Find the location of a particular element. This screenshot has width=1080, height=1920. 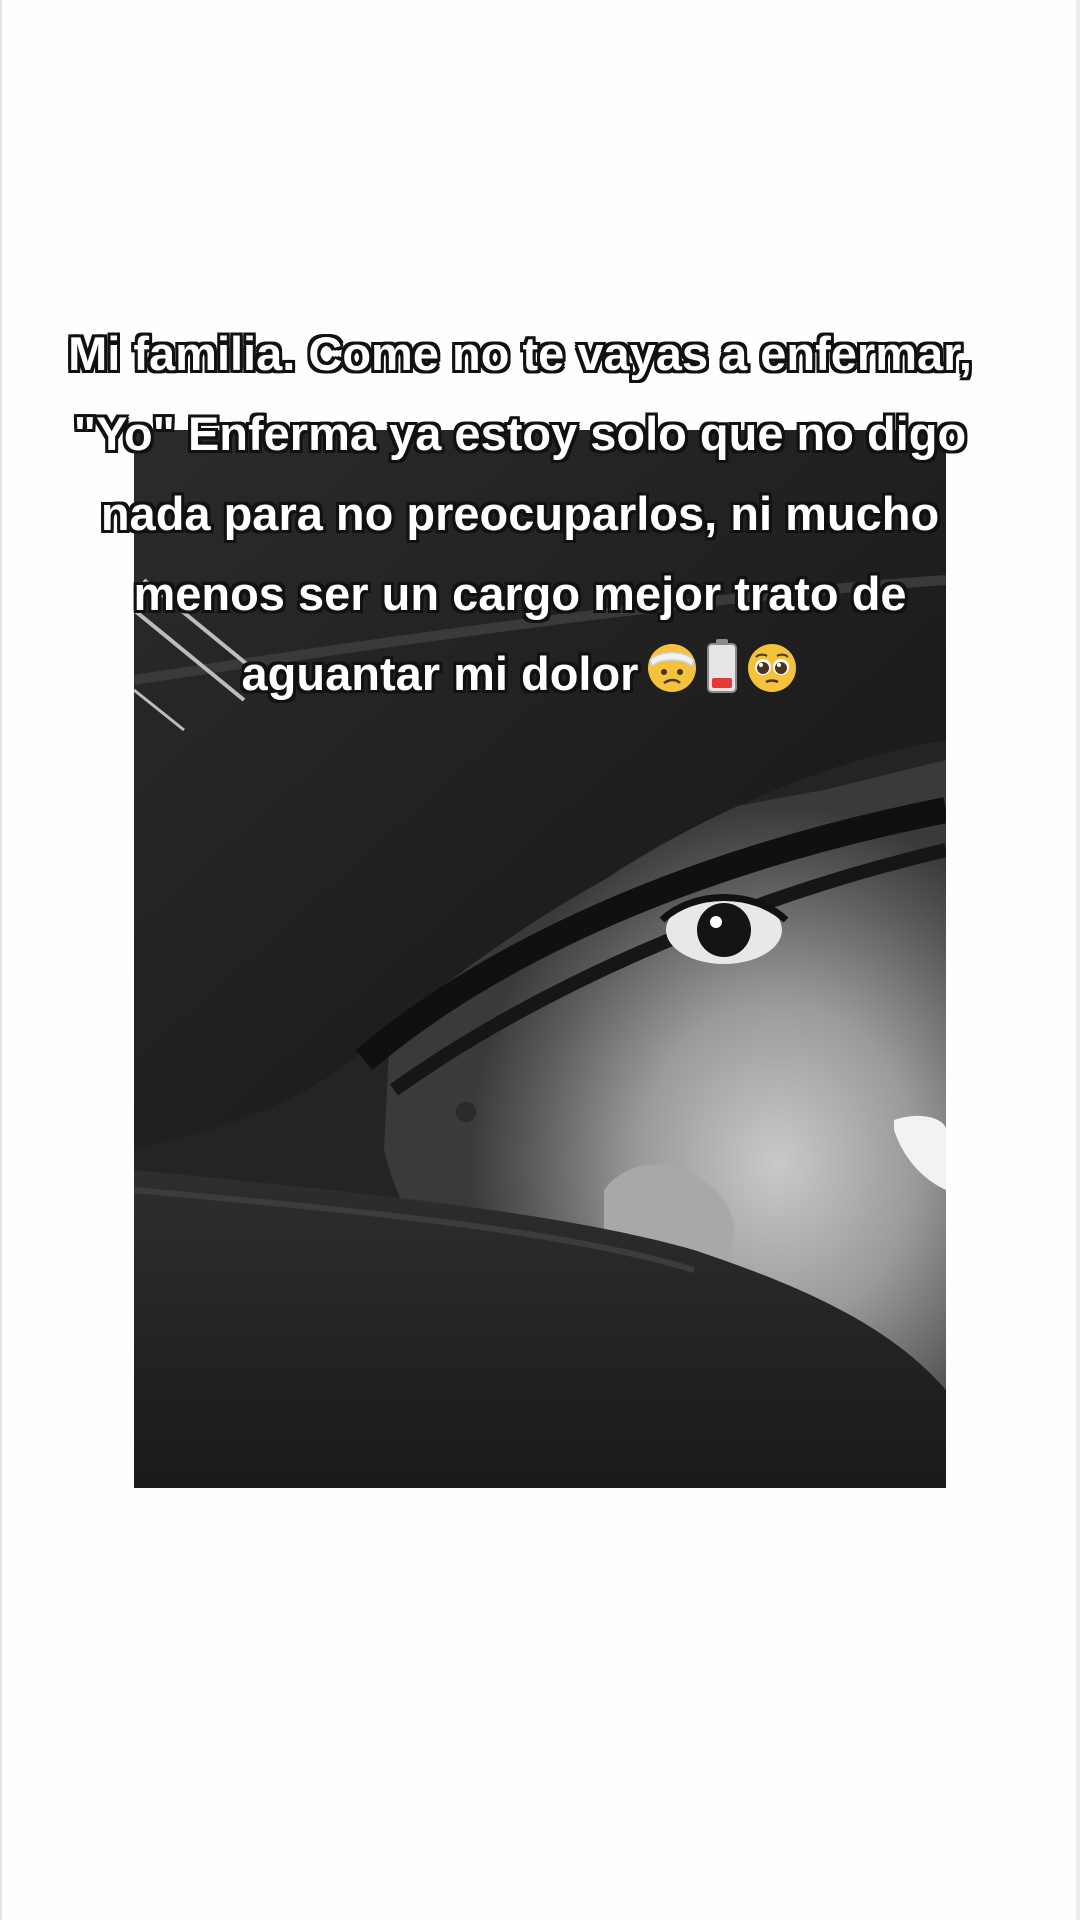

frame-edge-left is located at coordinates (1, 960).